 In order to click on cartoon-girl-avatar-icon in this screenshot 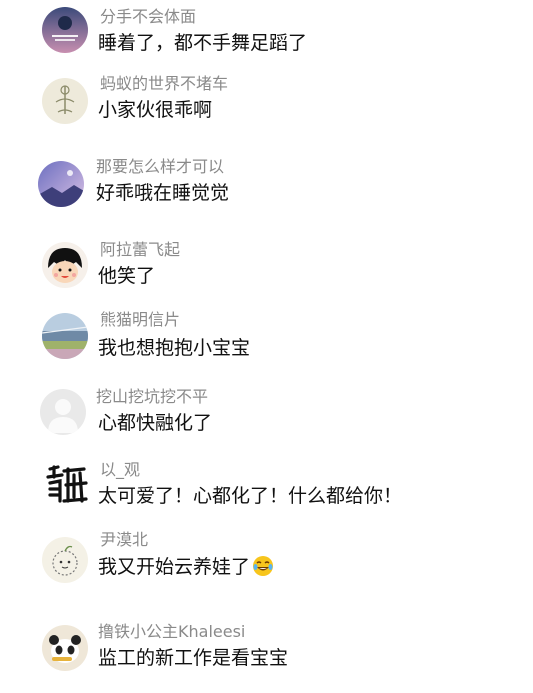, I will do `click(65, 265)`.